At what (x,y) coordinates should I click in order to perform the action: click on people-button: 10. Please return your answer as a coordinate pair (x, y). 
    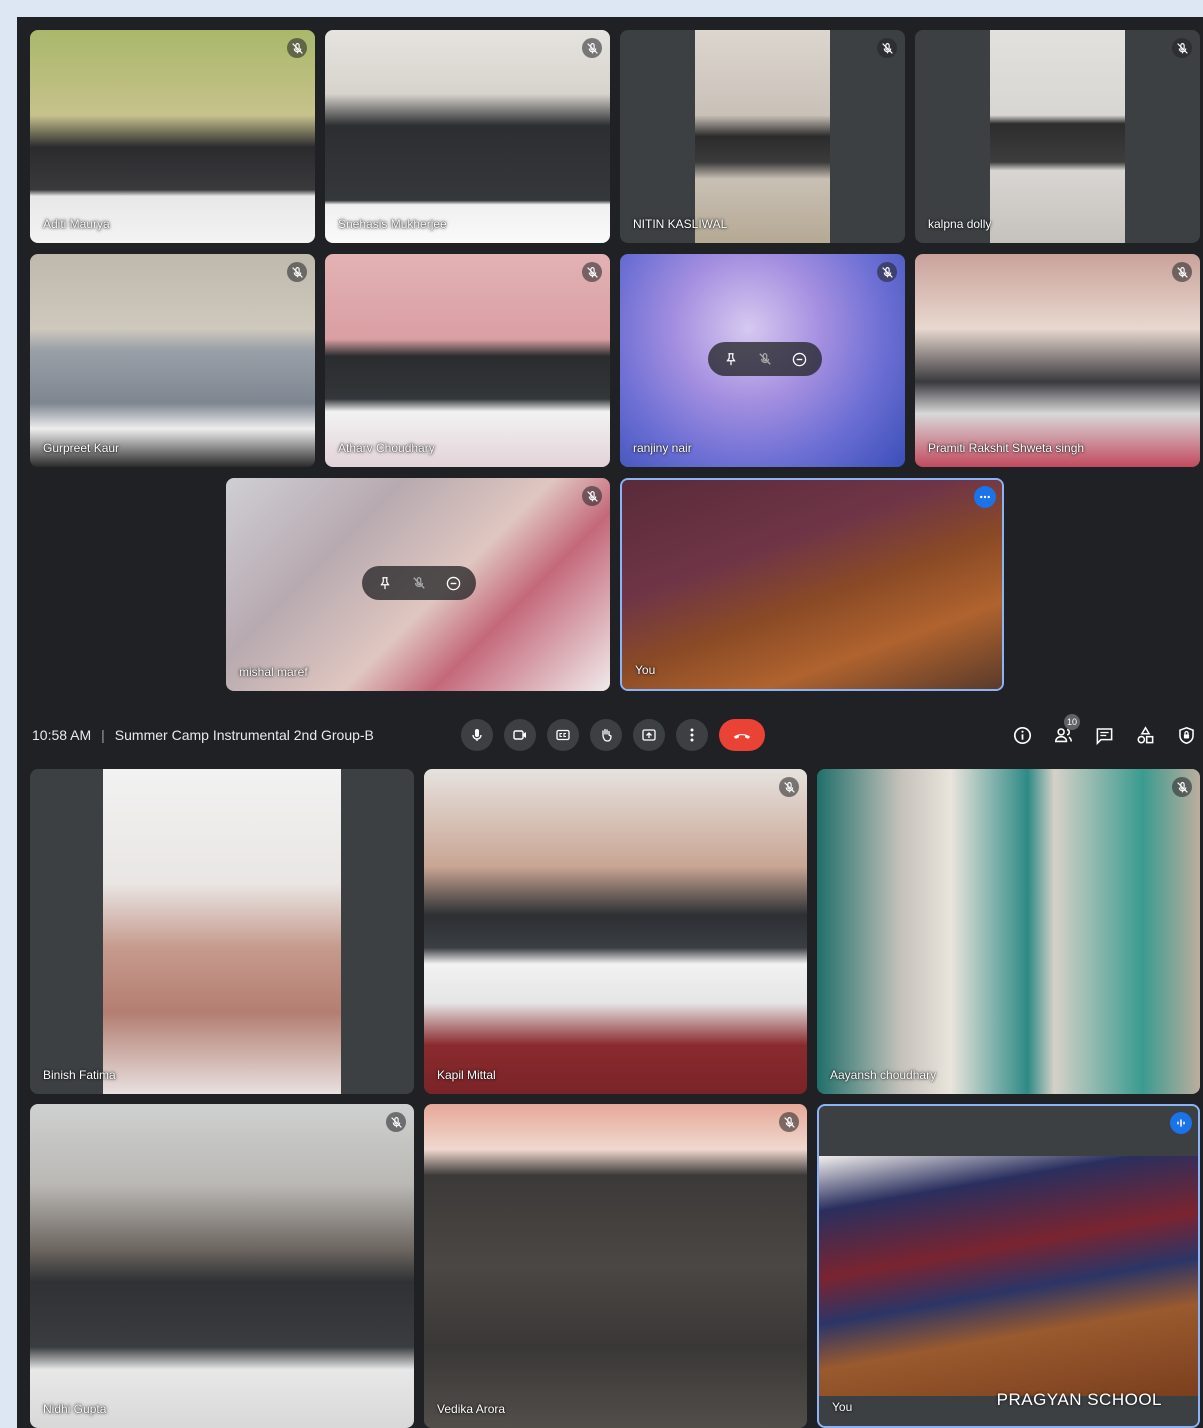
    Looking at the image, I should click on (1066, 730).